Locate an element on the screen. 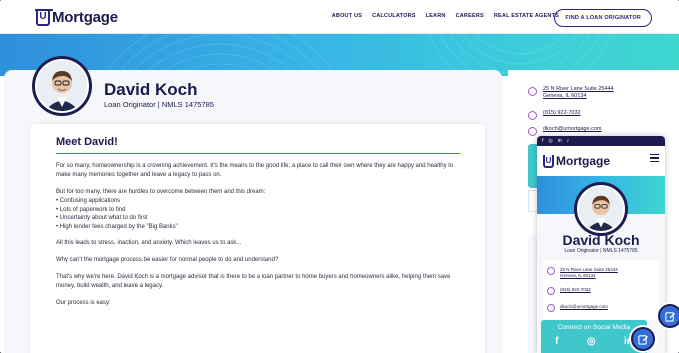 This screenshot has width=679, height=353. mobile-profile-avatar is located at coordinates (601, 209).